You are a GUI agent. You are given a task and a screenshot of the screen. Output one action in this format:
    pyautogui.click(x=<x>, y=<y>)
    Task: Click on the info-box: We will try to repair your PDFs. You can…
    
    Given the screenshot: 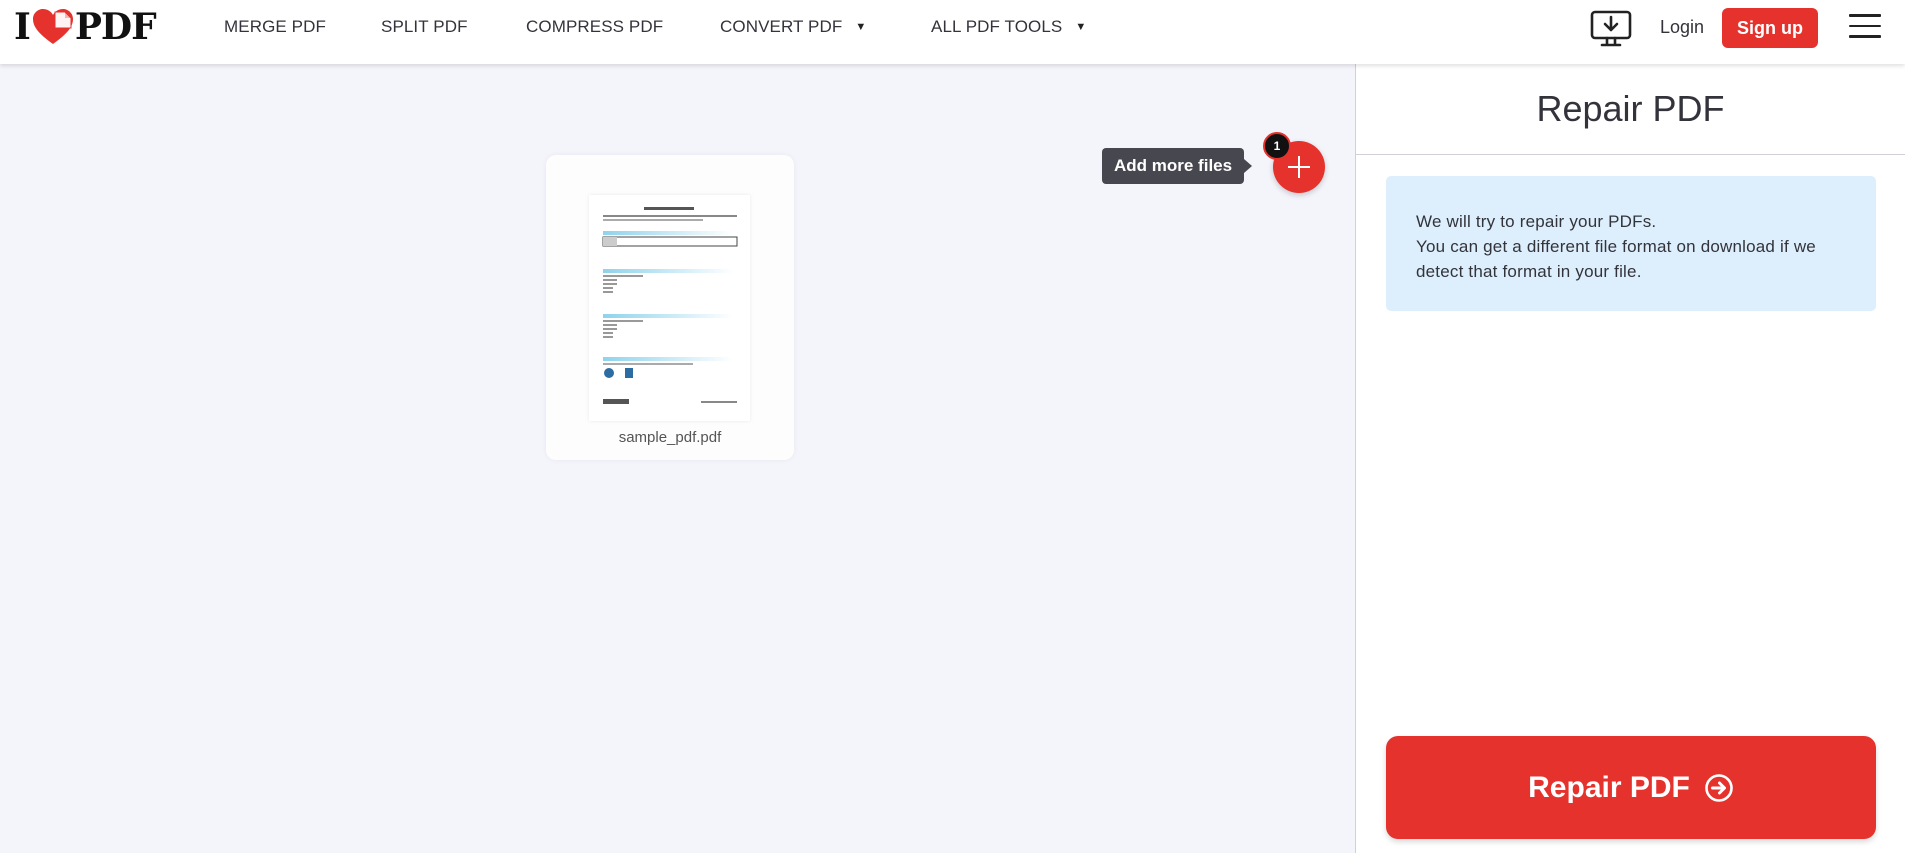 What is the action you would take?
    pyautogui.click(x=1631, y=243)
    